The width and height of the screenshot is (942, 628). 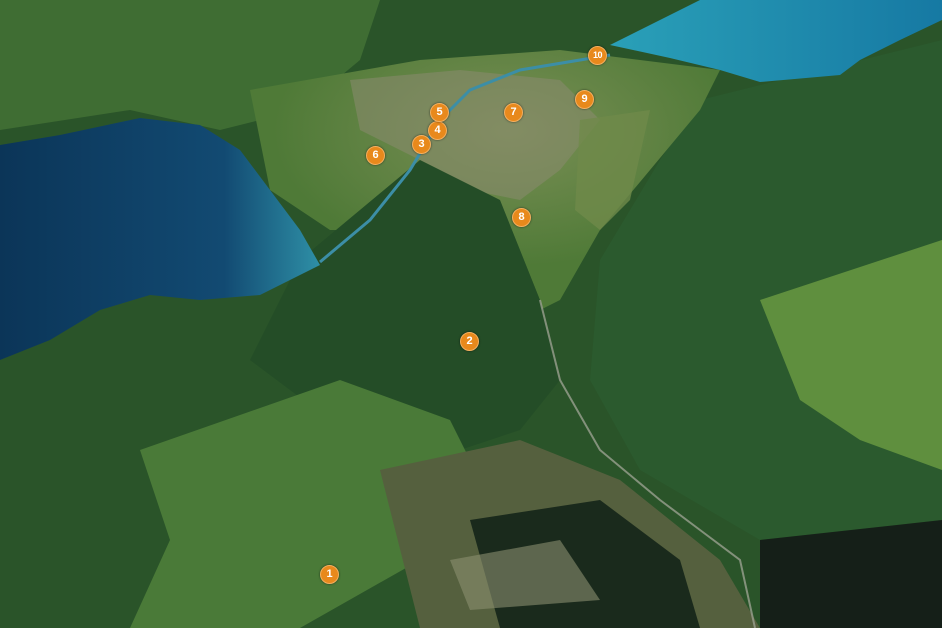 What do you see at coordinates (584, 99) in the screenshot?
I see `map-marker-9: 9` at bounding box center [584, 99].